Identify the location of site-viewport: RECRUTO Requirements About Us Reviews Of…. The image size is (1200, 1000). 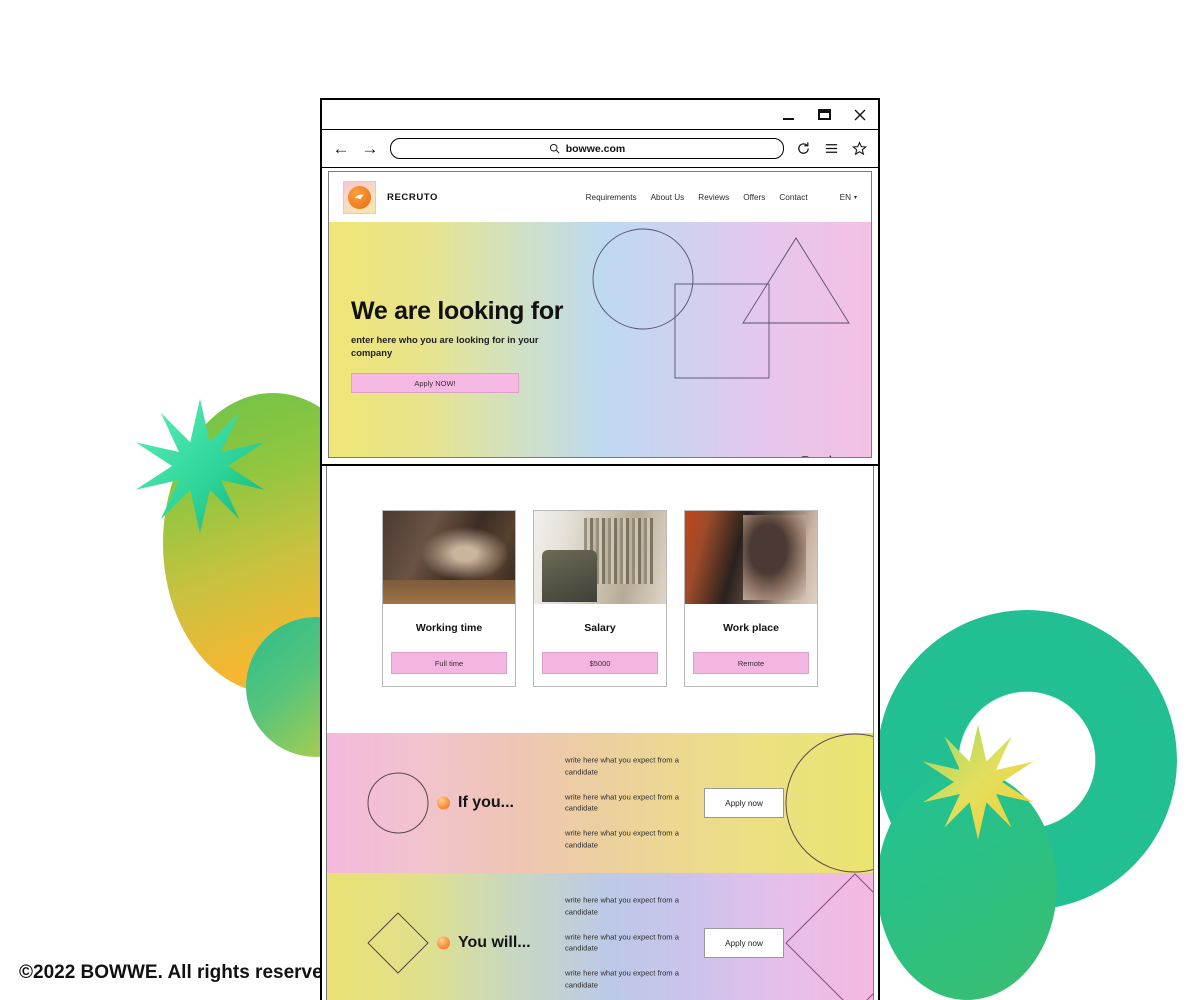
(600, 314).